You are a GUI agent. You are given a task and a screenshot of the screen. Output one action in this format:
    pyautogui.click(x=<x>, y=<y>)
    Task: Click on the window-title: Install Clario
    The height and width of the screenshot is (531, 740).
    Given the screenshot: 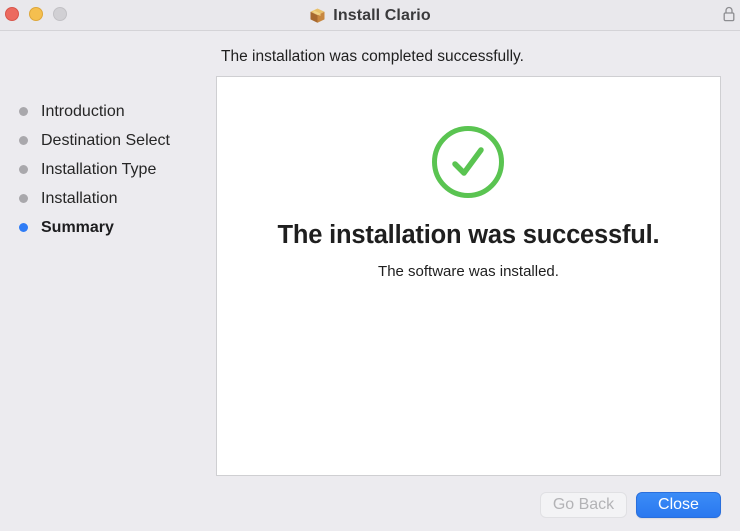 What is the action you would take?
    pyautogui.click(x=382, y=15)
    